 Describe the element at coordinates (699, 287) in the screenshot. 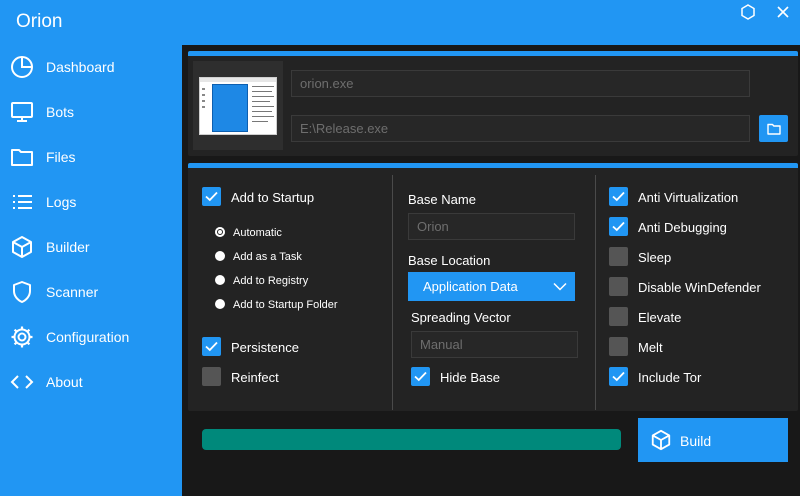

I see `disable-windefender-label: Disable WinDefender` at that location.